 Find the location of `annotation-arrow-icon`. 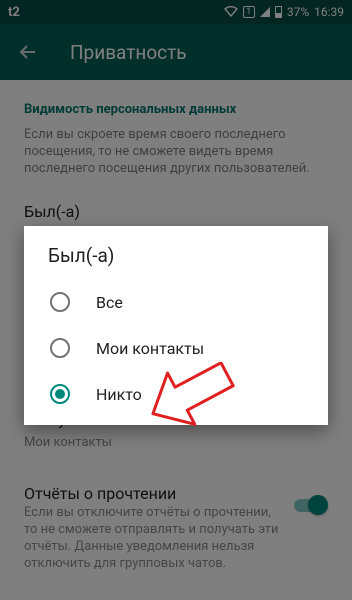

annotation-arrow-icon is located at coordinates (193, 394).